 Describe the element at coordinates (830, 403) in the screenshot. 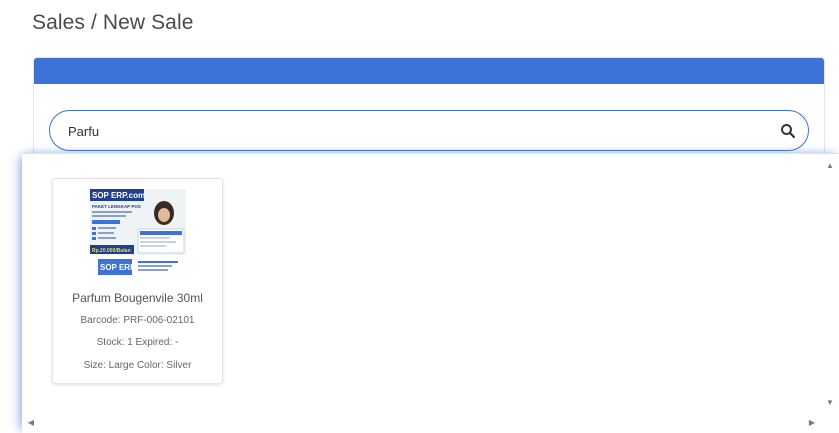

I see `scroll-down-arrow: ▼` at that location.